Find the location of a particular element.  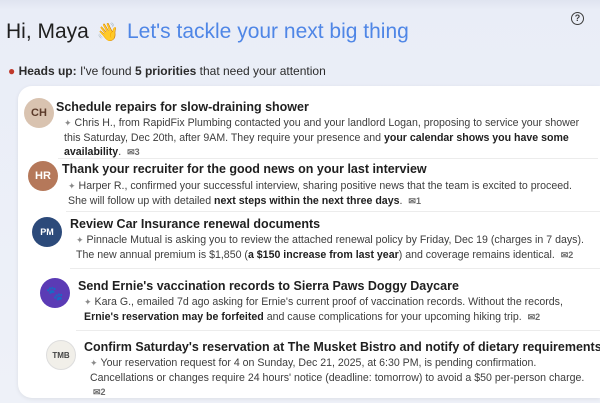

summary-bold: Ernie's reservation may be forfeited is located at coordinates (174, 316).